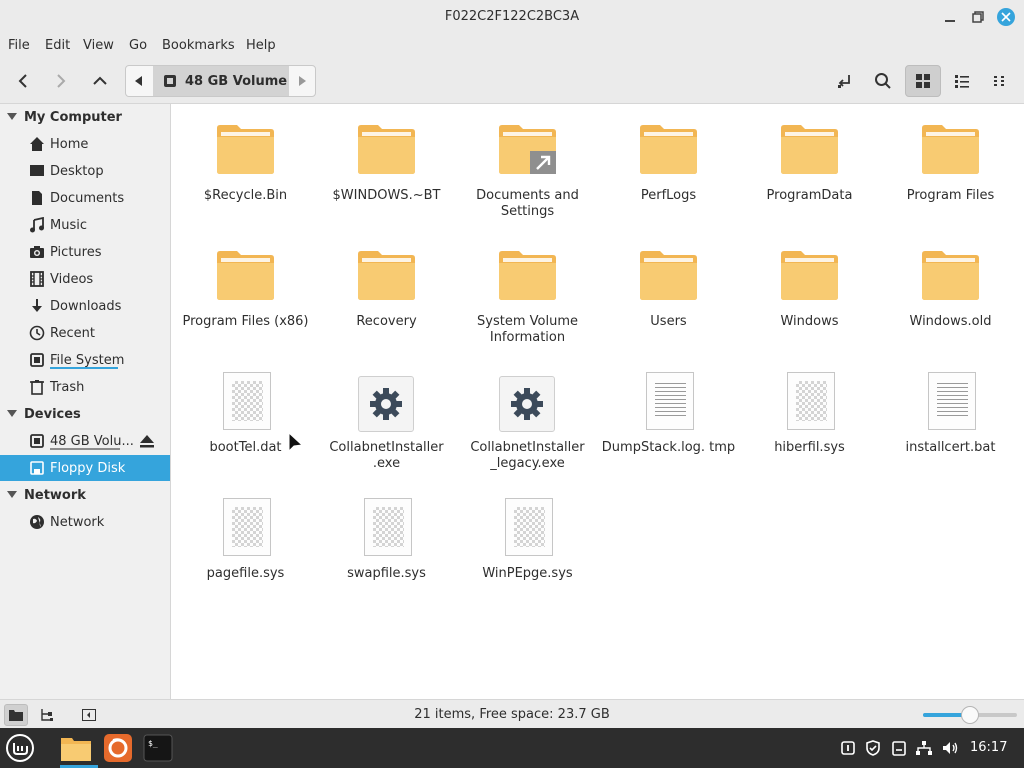  What do you see at coordinates (61, 117) in the screenshot?
I see `sidebar-section-my-computer: My Computer` at bounding box center [61, 117].